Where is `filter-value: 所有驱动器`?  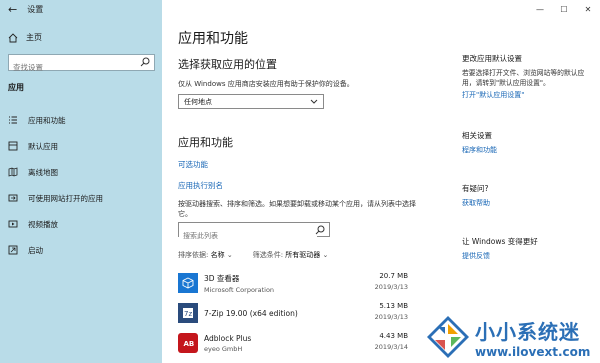
filter-value: 所有驱动器 is located at coordinates (303, 255).